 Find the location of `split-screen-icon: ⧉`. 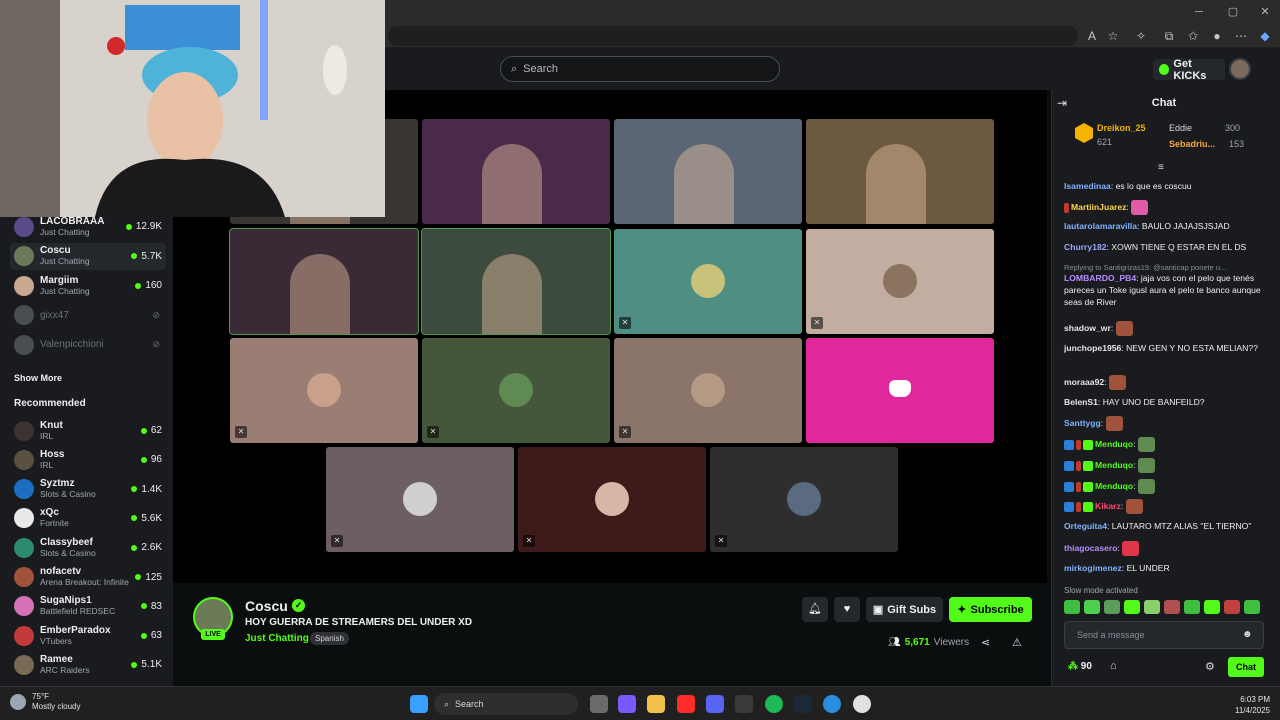

split-screen-icon: ⧉ is located at coordinates (1169, 36).